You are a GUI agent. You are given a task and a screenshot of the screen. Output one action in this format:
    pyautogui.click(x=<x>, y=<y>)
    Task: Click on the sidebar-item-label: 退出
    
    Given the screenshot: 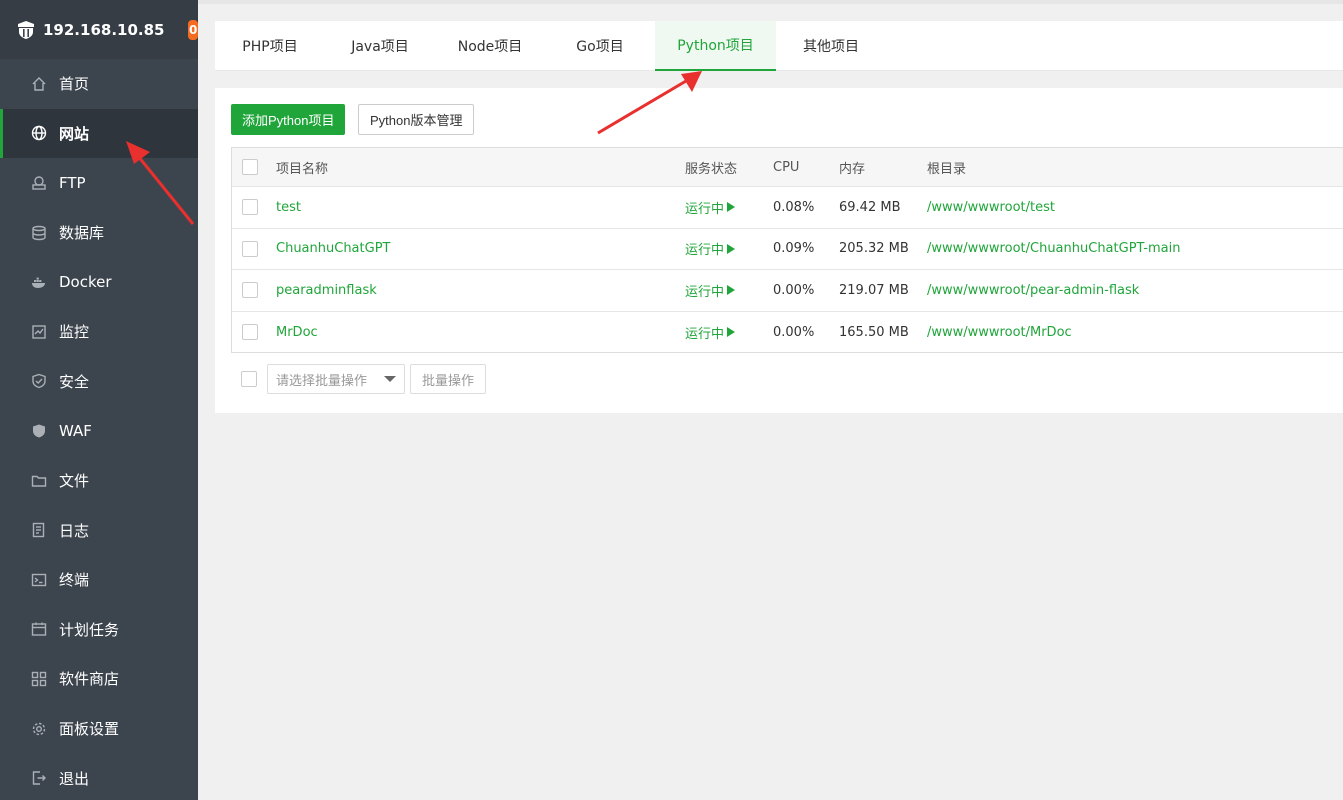 What is the action you would take?
    pyautogui.click(x=74, y=778)
    